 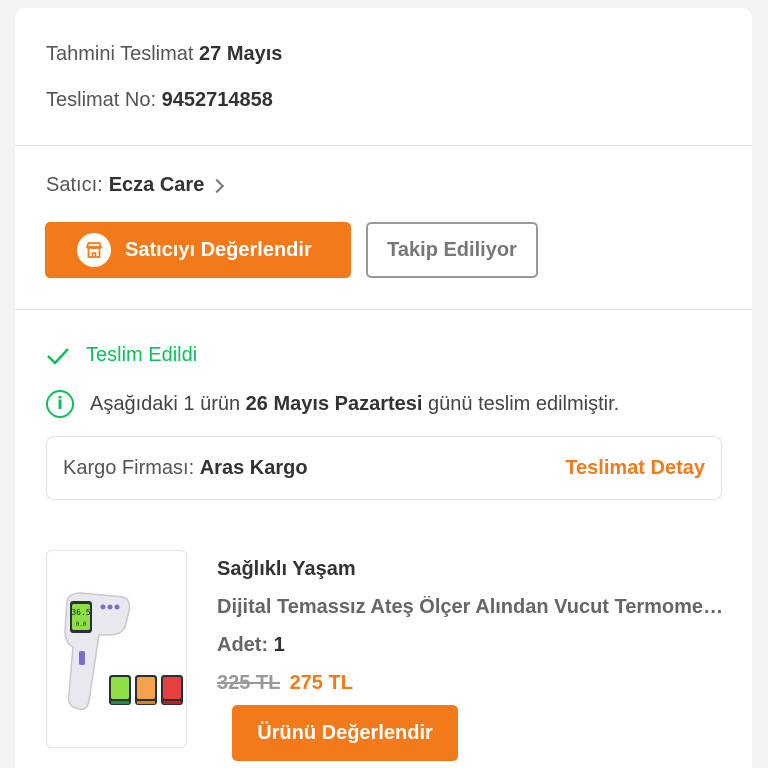 I want to click on product-image: 36.5 0.0, so click(x=116, y=649).